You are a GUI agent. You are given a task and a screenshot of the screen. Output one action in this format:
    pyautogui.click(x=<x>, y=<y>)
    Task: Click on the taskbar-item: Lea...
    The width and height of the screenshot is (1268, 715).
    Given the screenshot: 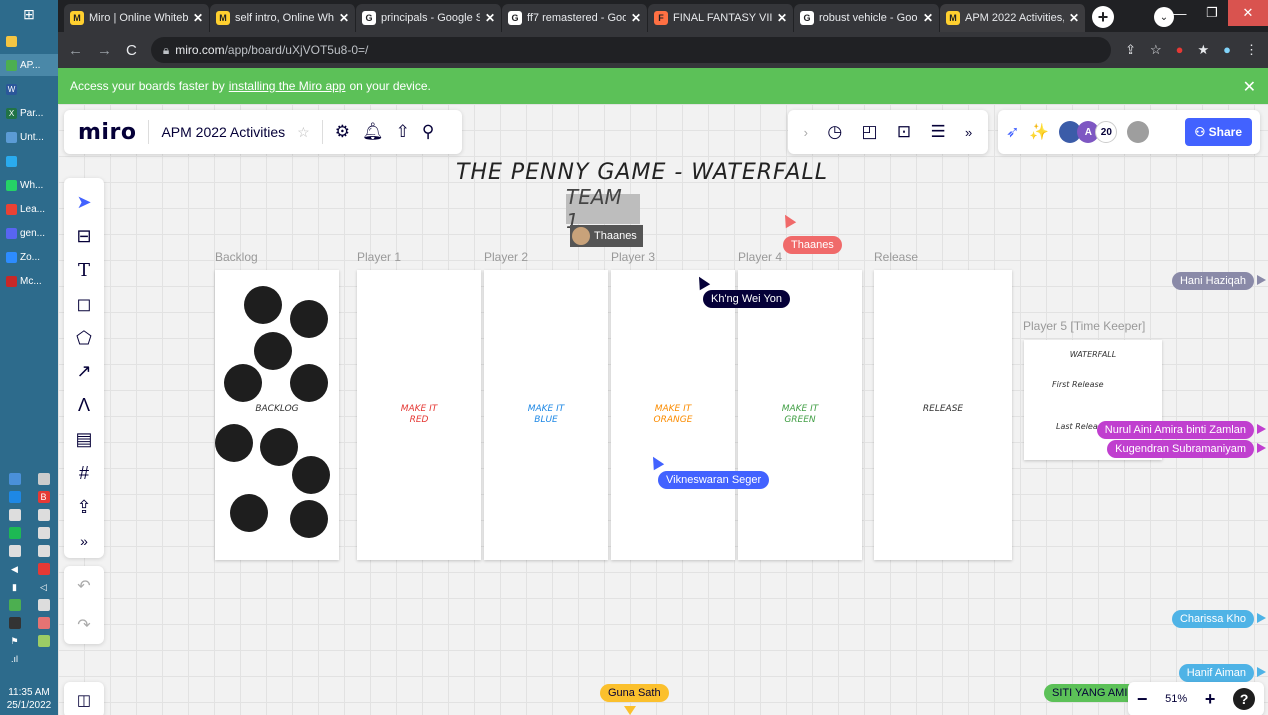 What is the action you would take?
    pyautogui.click(x=29, y=209)
    